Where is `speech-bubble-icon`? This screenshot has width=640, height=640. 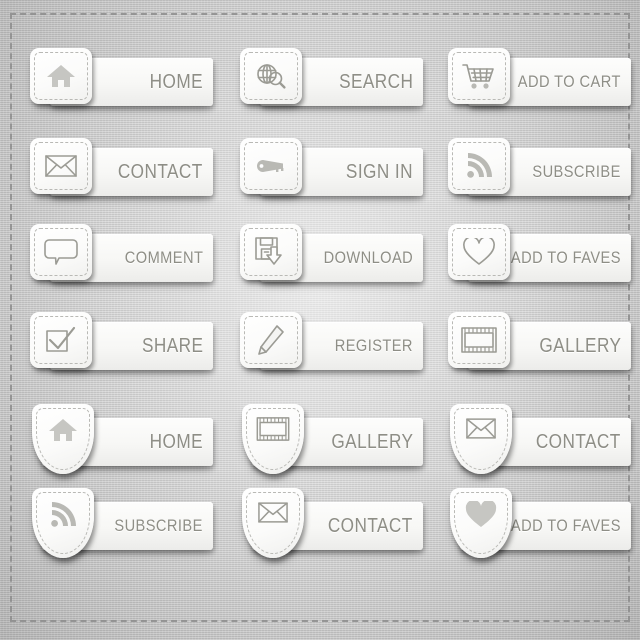
speech-bubble-icon is located at coordinates (61, 252).